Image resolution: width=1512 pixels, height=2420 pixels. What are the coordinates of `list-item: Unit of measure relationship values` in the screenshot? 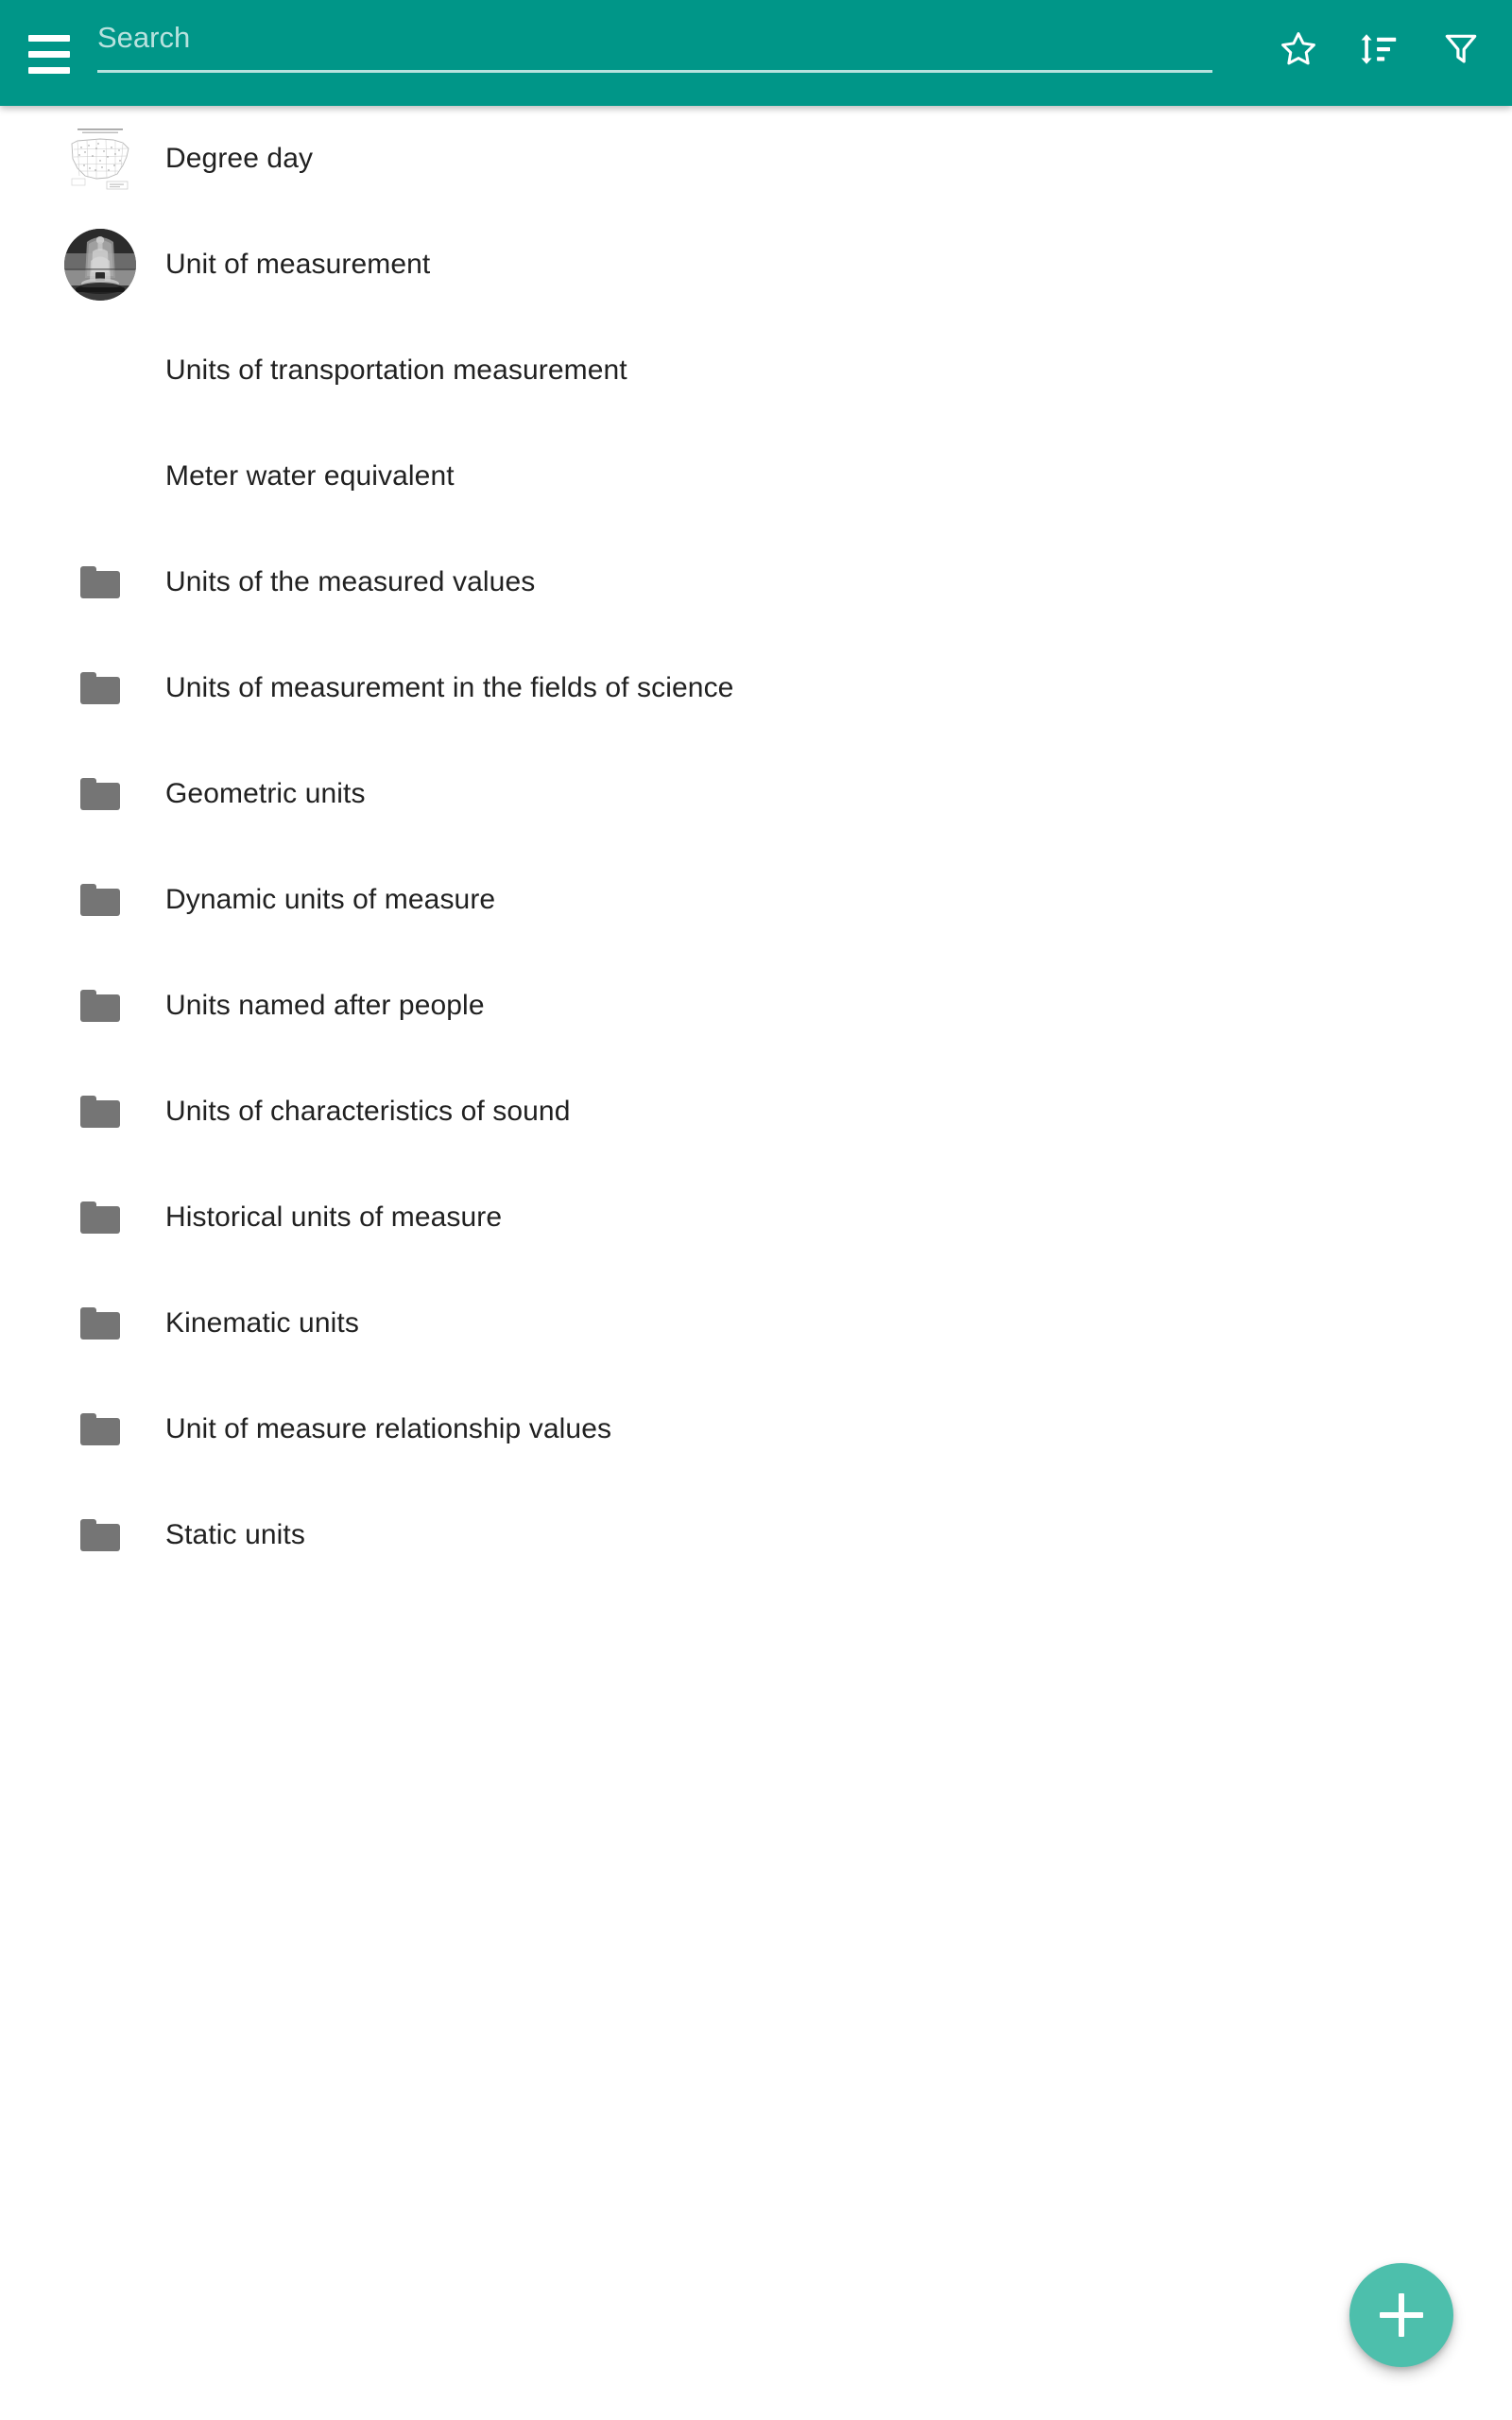 It's located at (756, 1429).